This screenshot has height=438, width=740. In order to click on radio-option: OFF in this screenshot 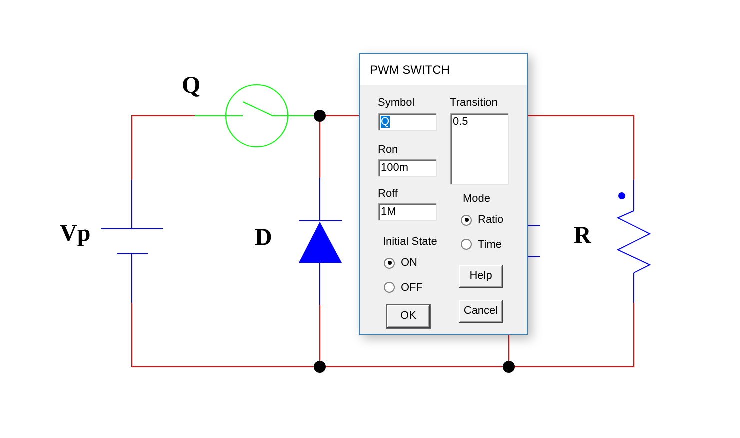, I will do `click(417, 288)`.